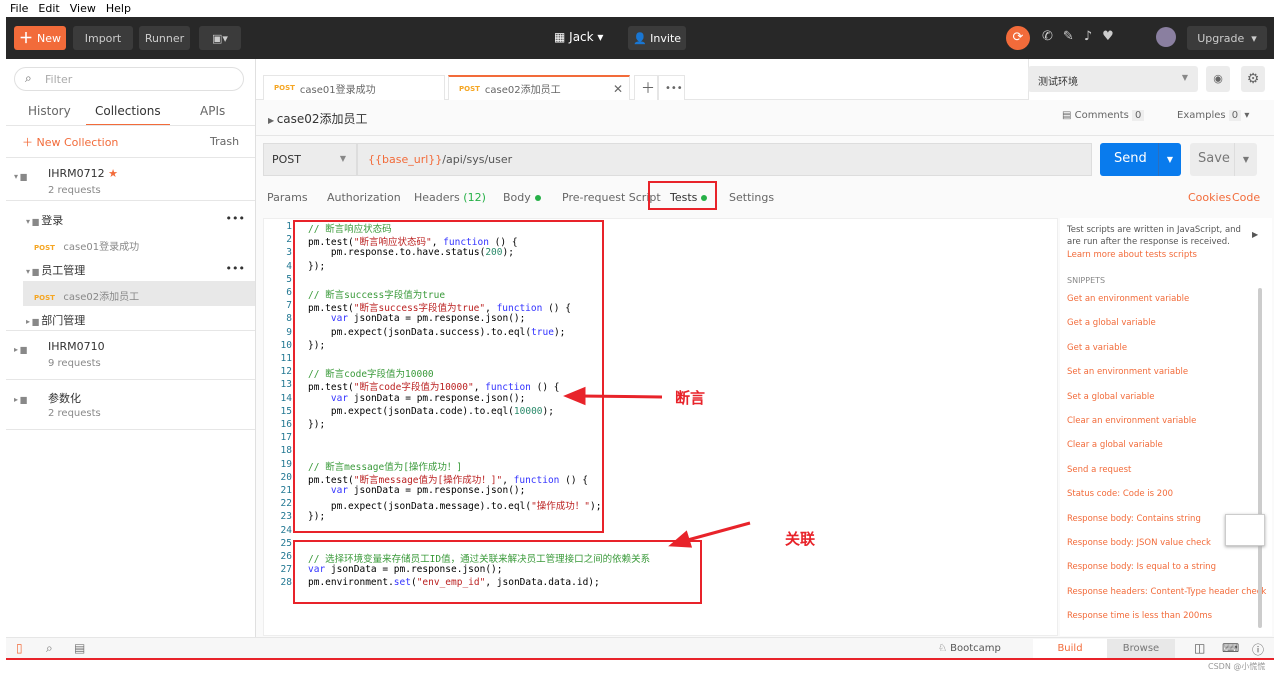 This screenshot has height=677, width=1280. What do you see at coordinates (657, 467) in the screenshot?
I see `annotation-arrows` at bounding box center [657, 467].